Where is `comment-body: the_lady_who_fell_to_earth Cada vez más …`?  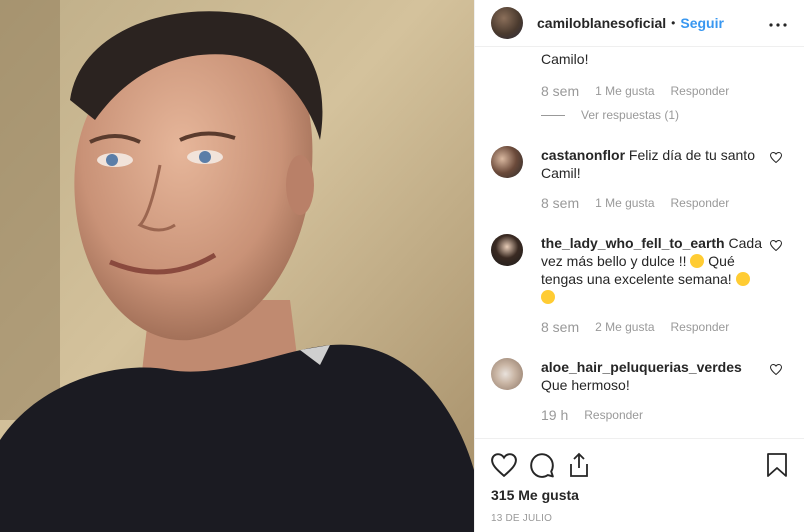
comment-body: the_lady_who_fell_to_earth Cada vez más … is located at coordinates (653, 270).